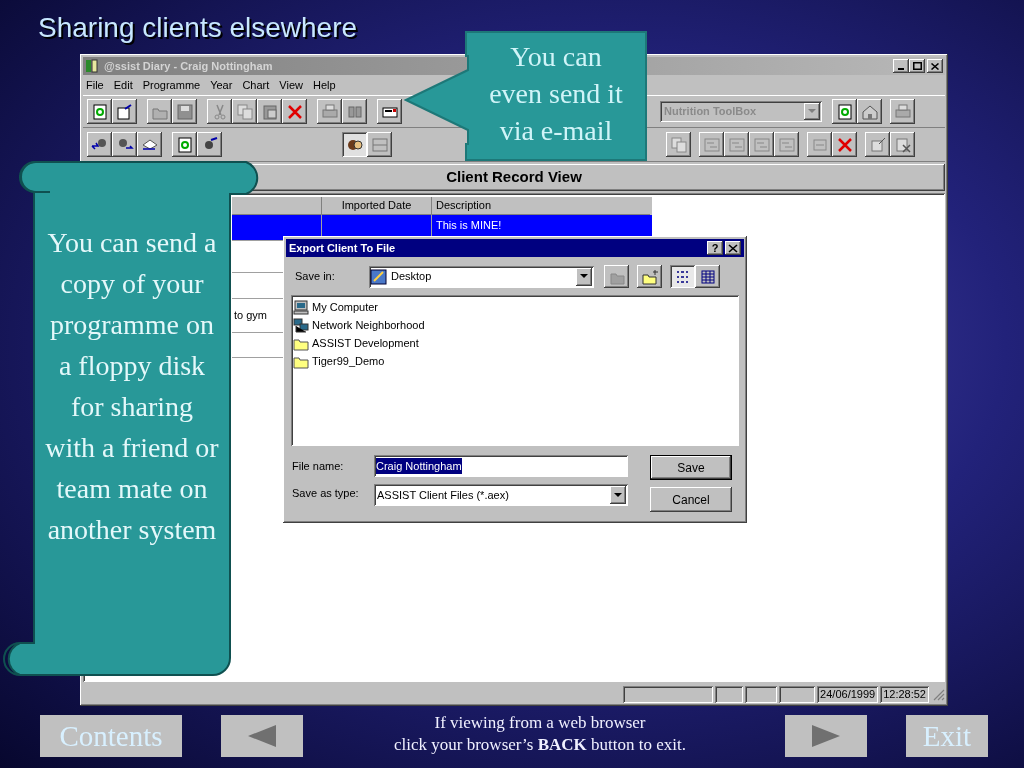 The image size is (1024, 768). What do you see at coordinates (715, 248) in the screenshot?
I see `help-button: ?` at bounding box center [715, 248].